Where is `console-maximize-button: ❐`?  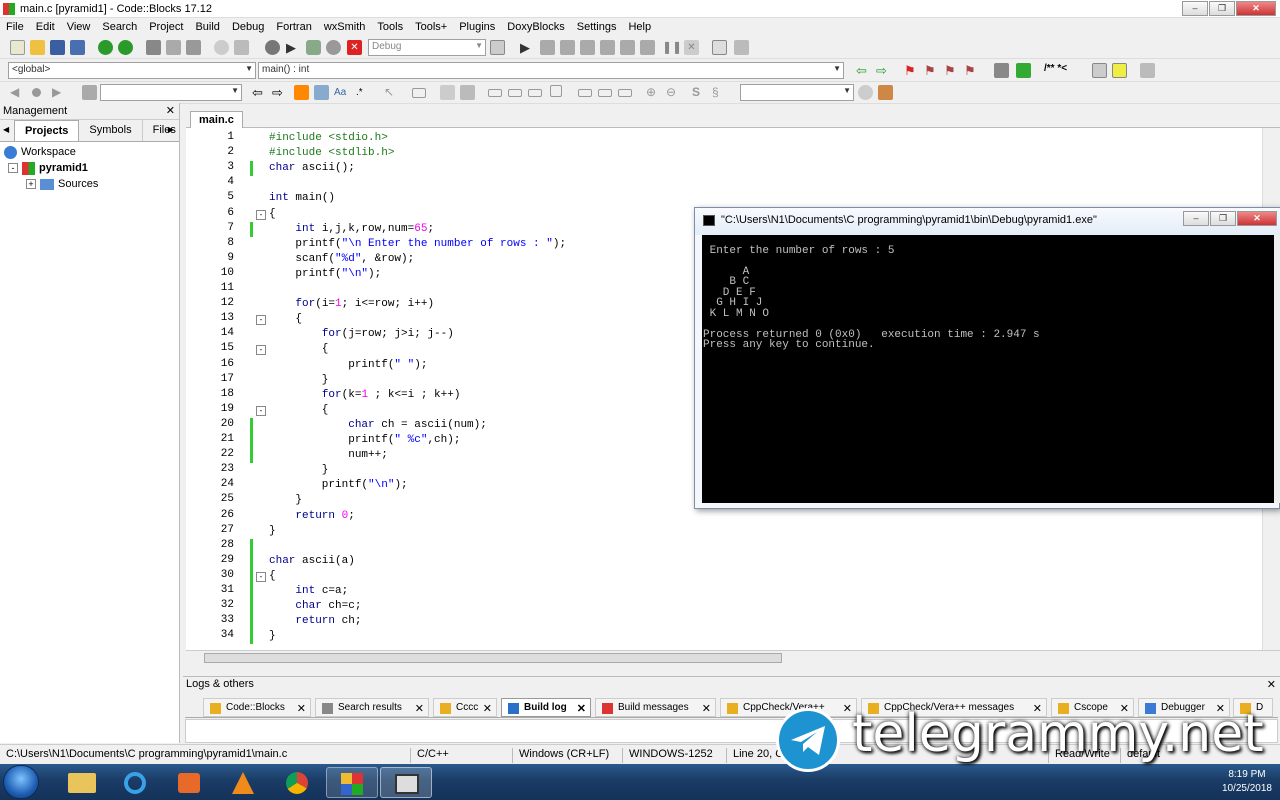 console-maximize-button: ❐ is located at coordinates (1223, 218).